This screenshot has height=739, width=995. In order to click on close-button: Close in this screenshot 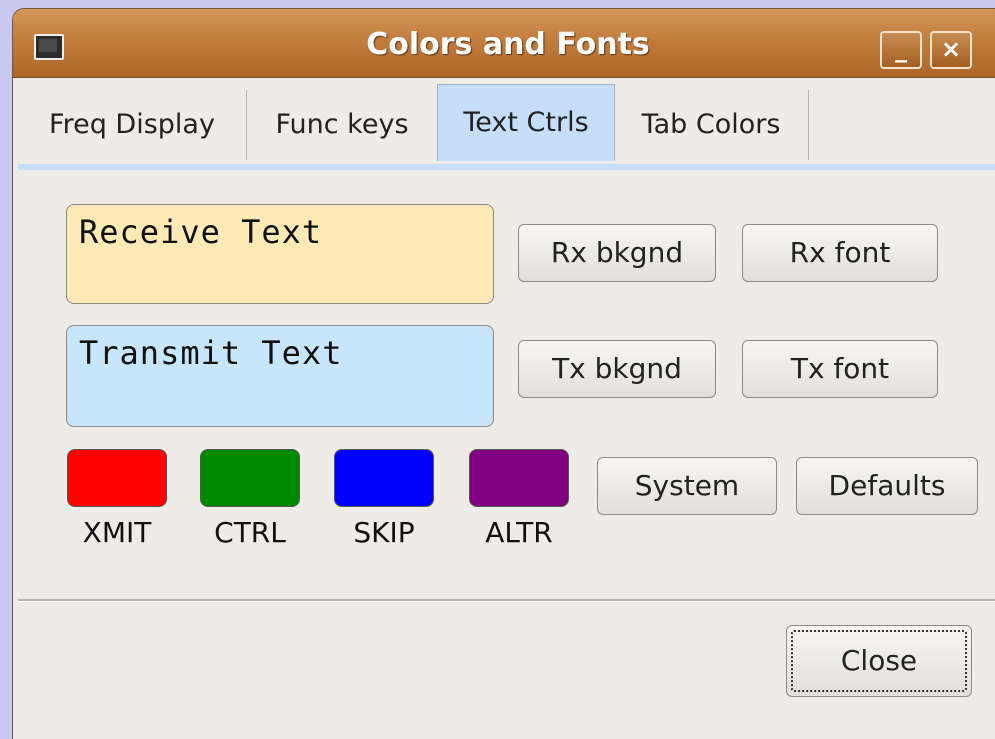, I will do `click(879, 661)`.